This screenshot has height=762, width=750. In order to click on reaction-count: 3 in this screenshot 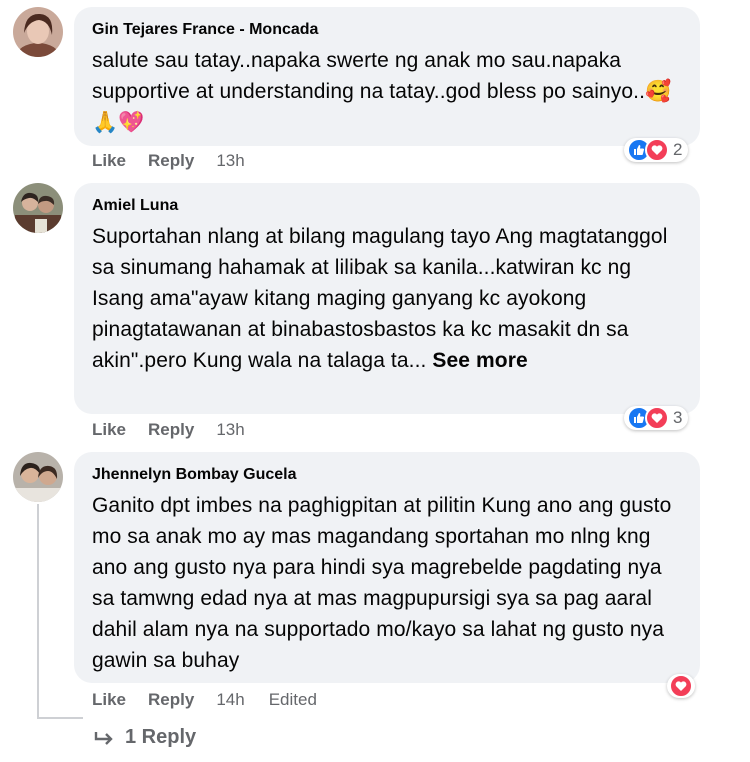, I will do `click(678, 417)`.